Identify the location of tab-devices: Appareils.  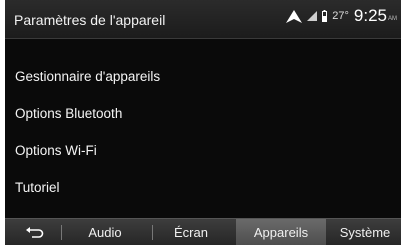
(281, 232).